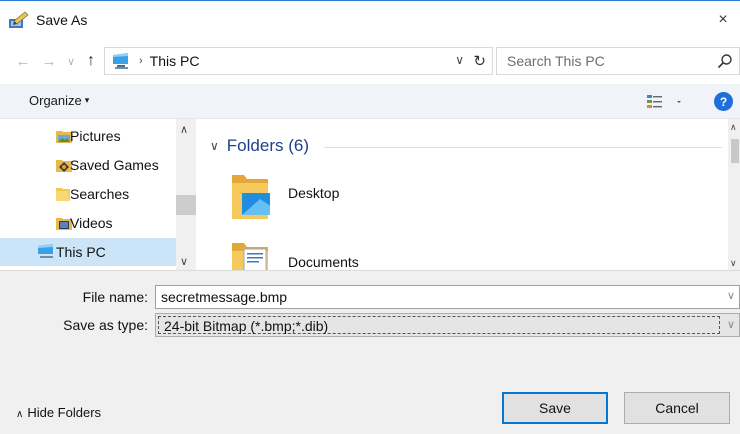 This screenshot has height=434, width=740. I want to click on nav-item-pictures: Pictures, so click(88, 136).